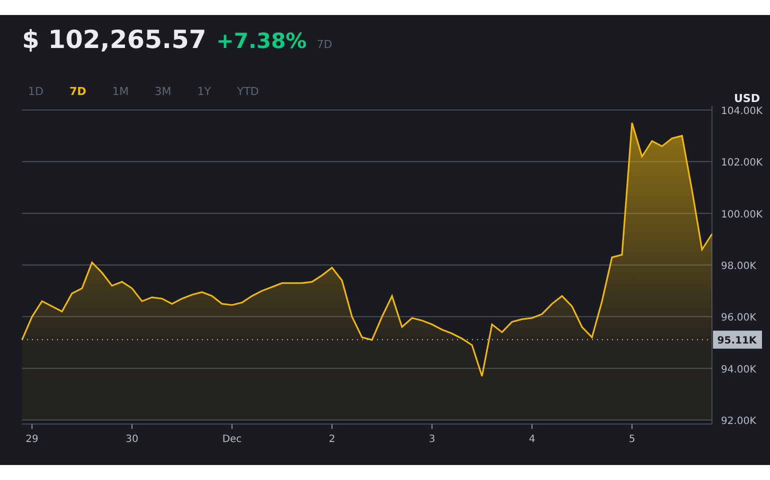  Describe the element at coordinates (738, 421) in the screenshot. I see `y-axis-label: 92.00K` at that location.